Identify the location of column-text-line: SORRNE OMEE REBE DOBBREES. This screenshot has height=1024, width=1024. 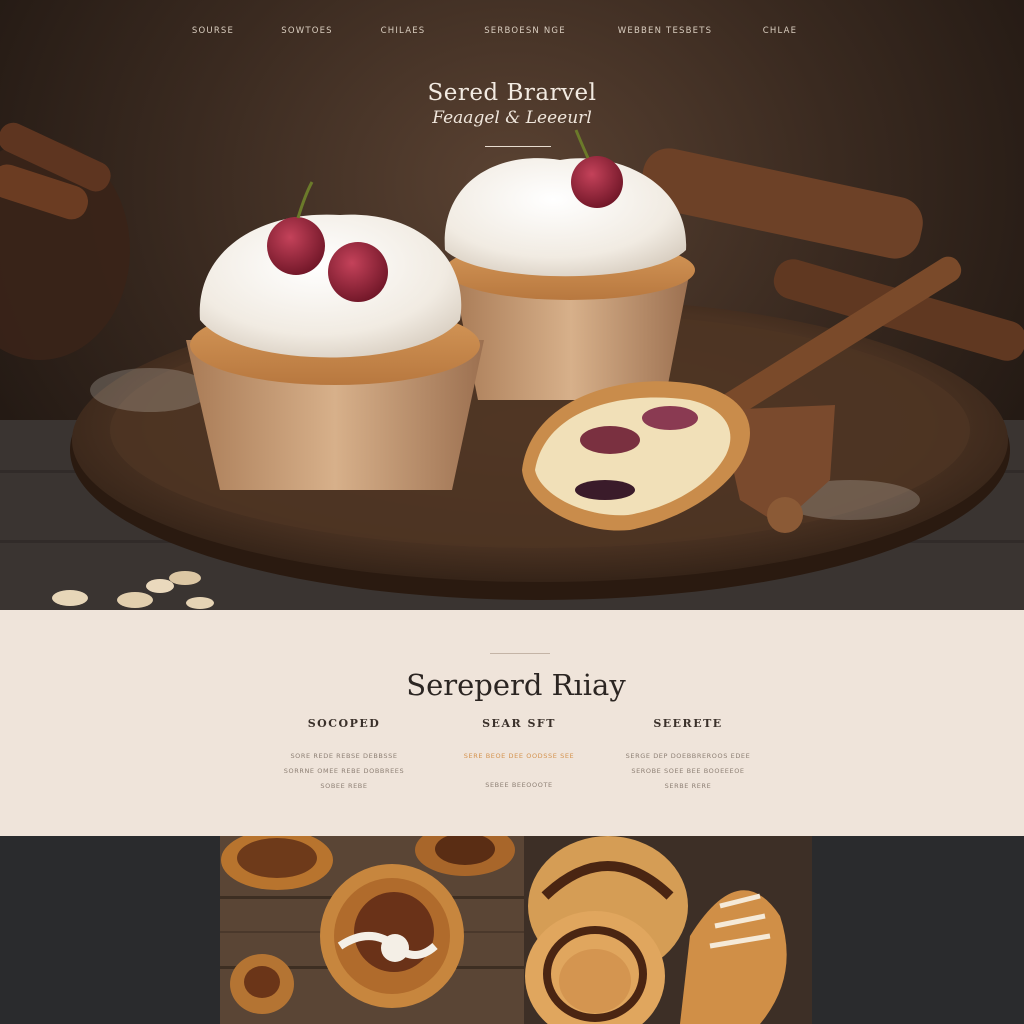
(344, 771).